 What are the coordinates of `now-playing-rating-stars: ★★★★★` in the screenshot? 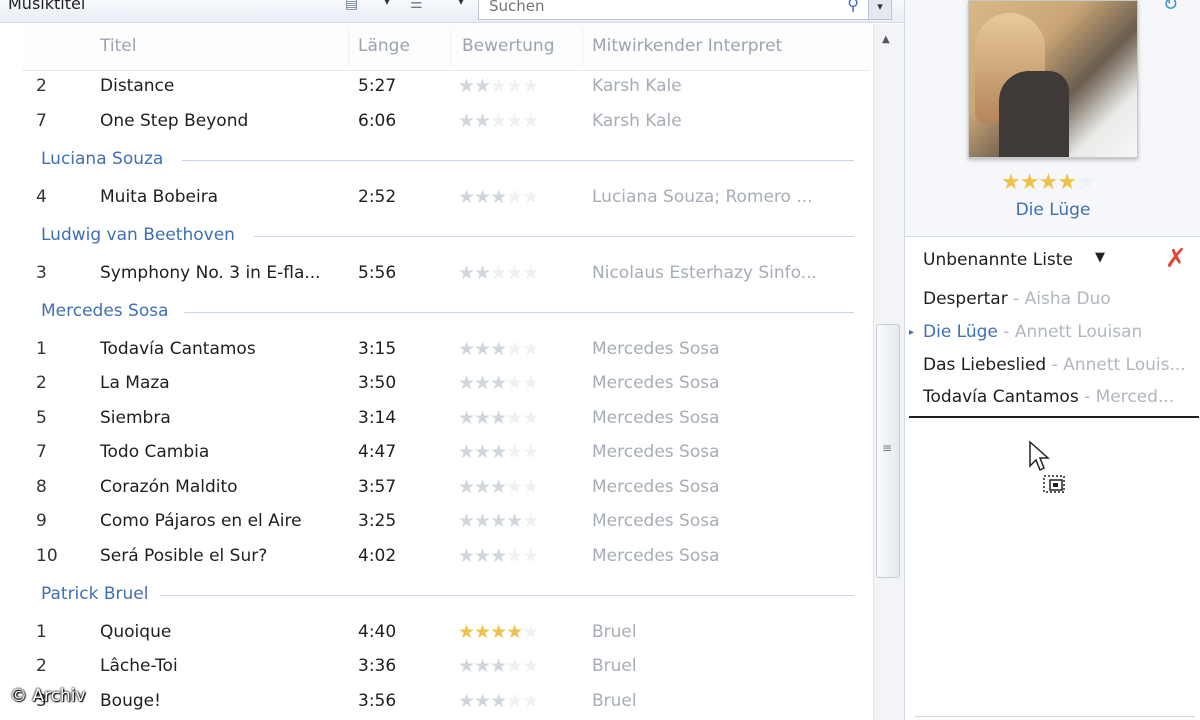 It's located at (1048, 182).